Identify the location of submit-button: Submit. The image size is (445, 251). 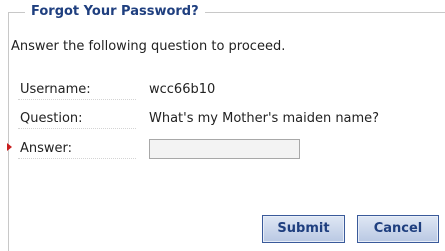
(303, 229).